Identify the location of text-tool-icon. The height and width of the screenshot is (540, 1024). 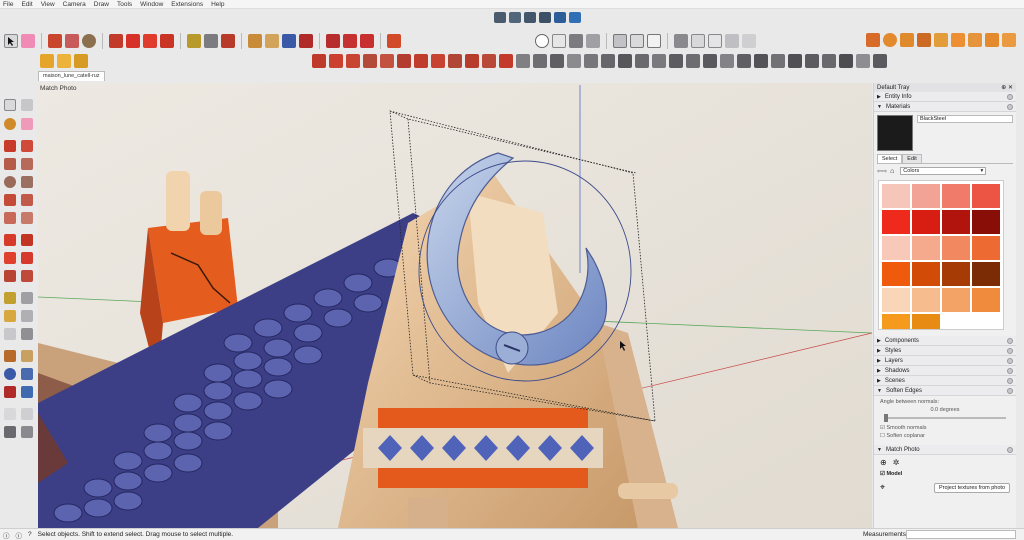
(27, 316).